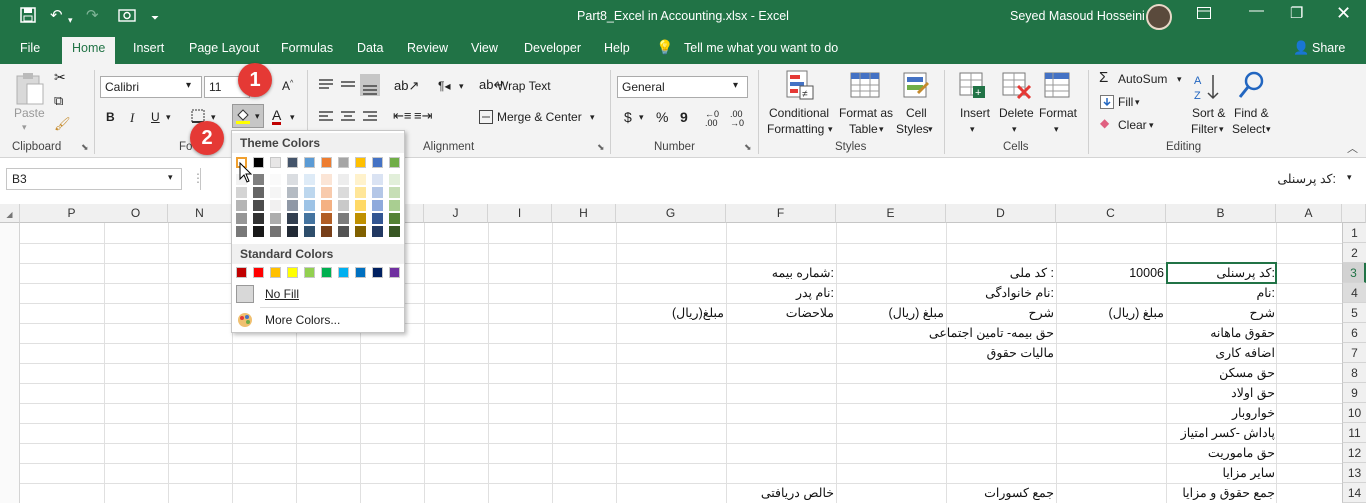 This screenshot has height=503, width=1366. What do you see at coordinates (524, 86) in the screenshot?
I see `wrap-text-button: Wrap Text` at bounding box center [524, 86].